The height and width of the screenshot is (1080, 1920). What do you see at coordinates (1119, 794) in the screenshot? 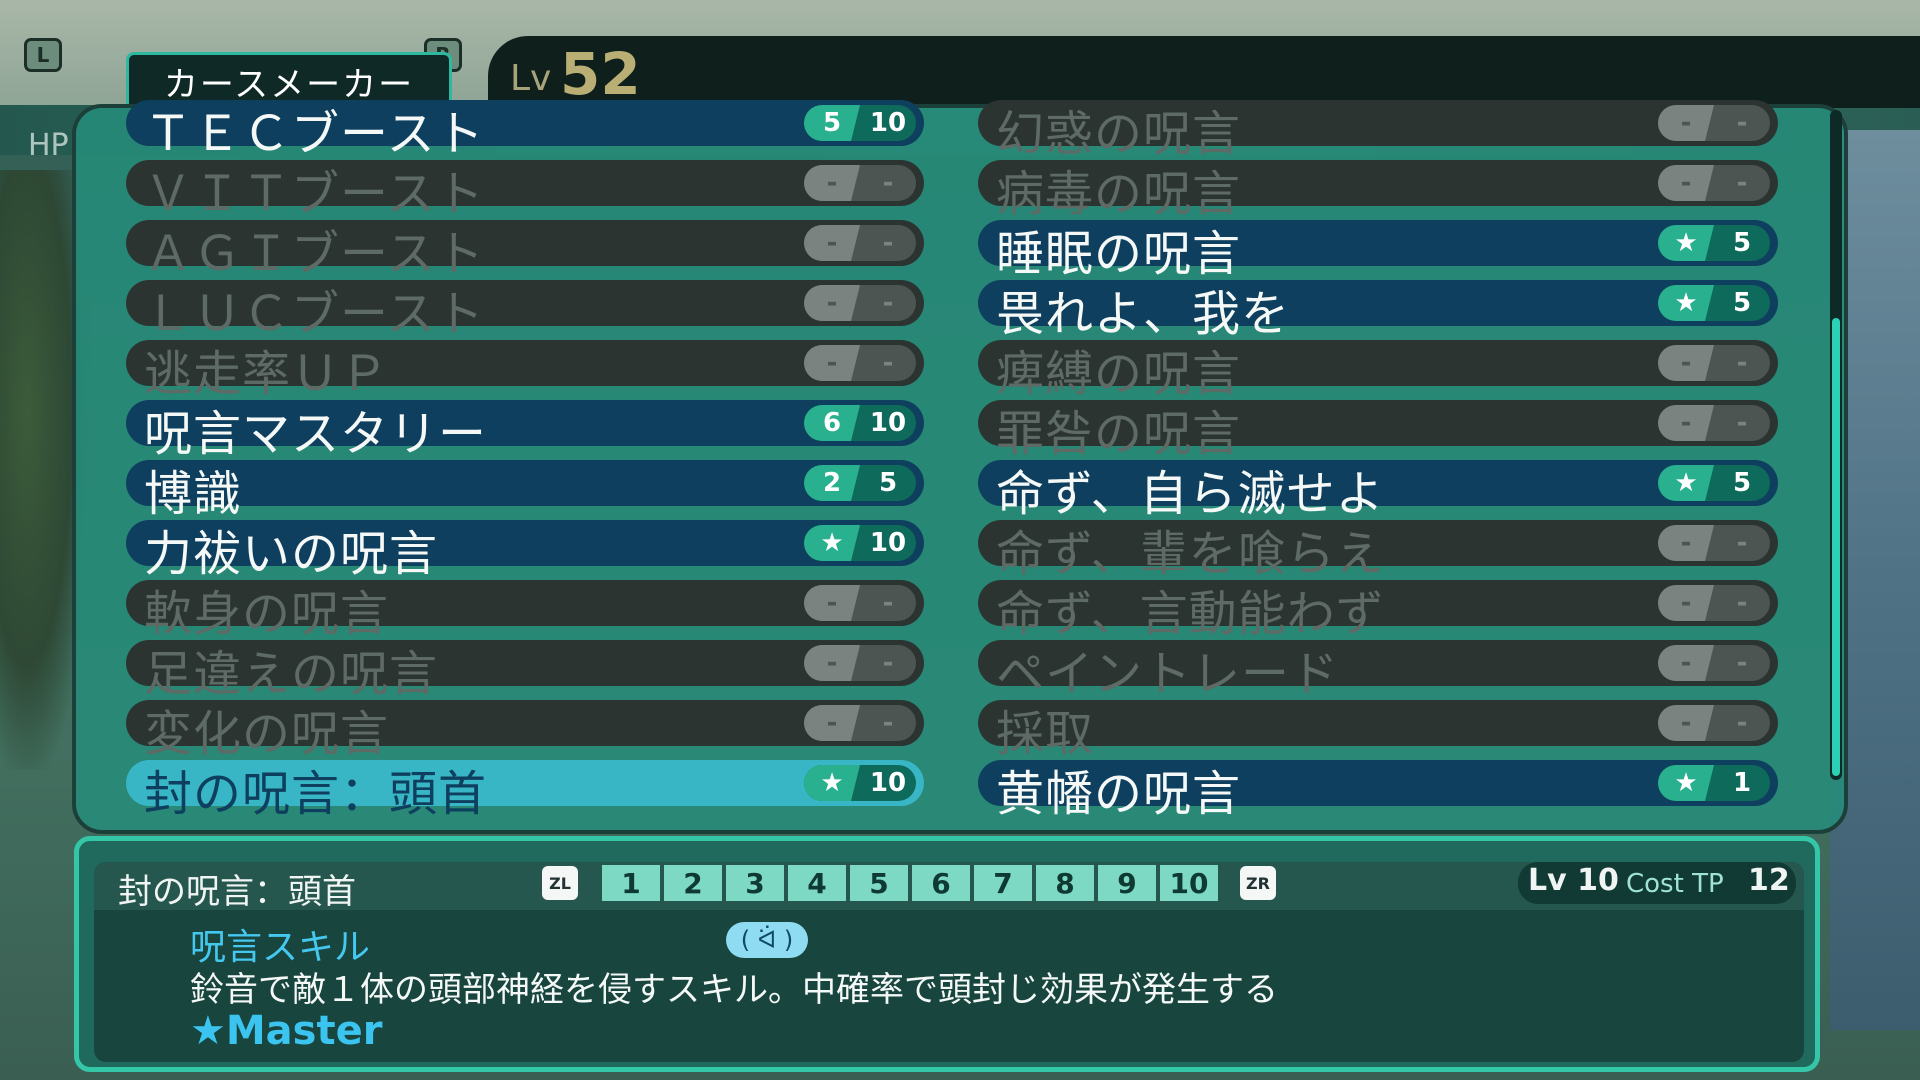
I see `skill-name: 黄幡の呪言` at bounding box center [1119, 794].